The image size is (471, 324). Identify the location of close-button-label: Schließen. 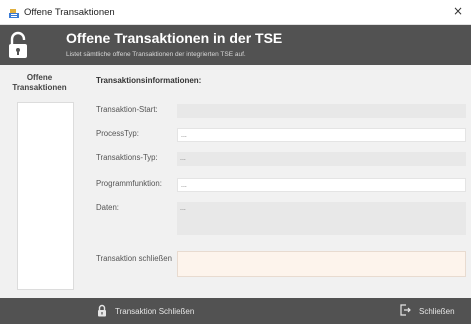
(437, 311).